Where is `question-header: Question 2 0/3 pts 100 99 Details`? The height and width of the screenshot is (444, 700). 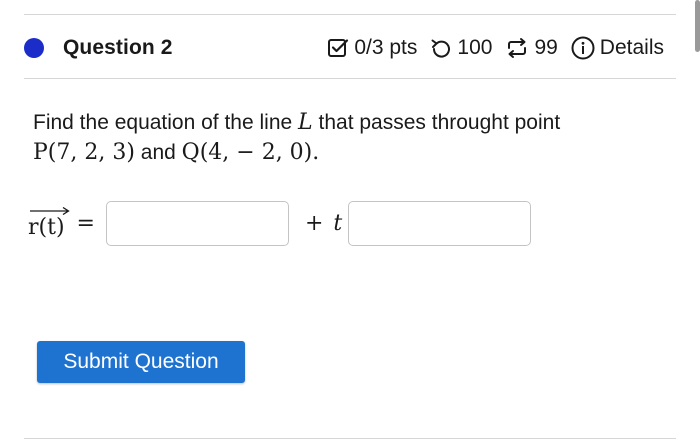 question-header: Question 2 0/3 pts 100 99 Details is located at coordinates (344, 48).